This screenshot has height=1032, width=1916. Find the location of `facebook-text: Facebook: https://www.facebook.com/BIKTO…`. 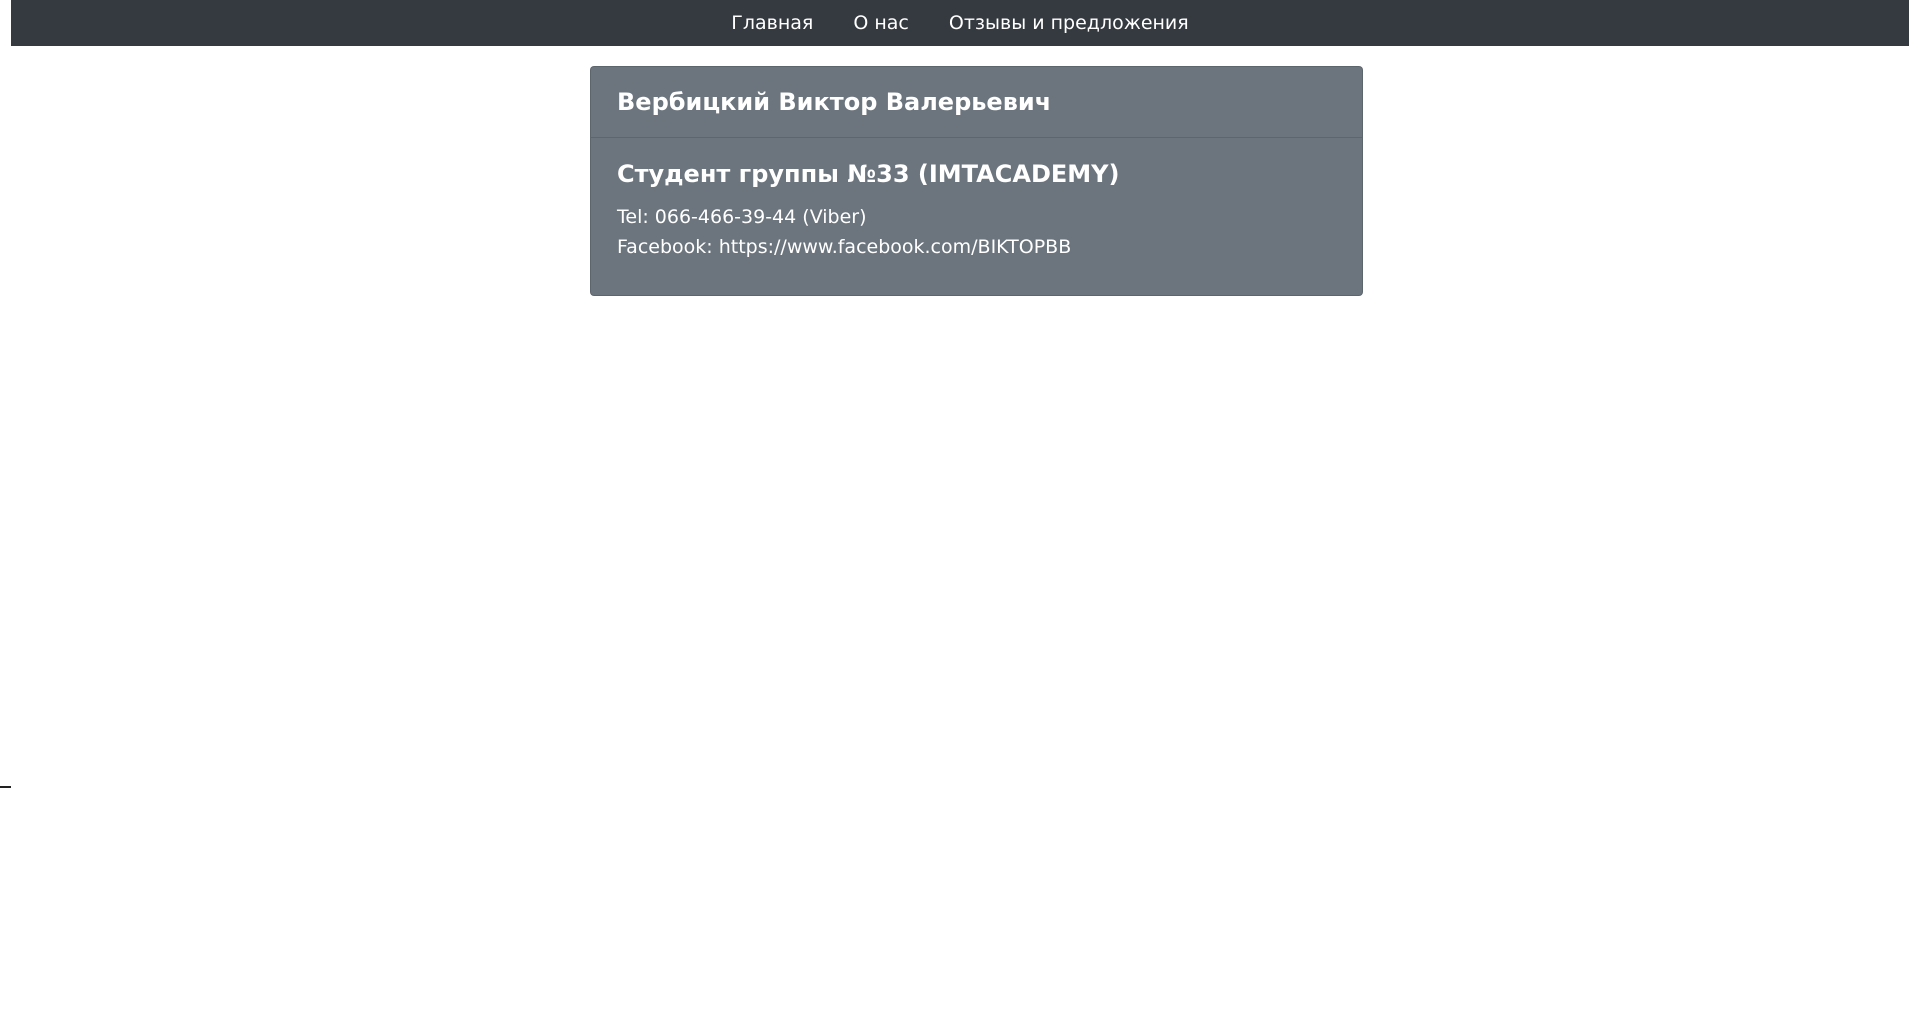

facebook-text: Facebook: https://www.facebook.com/BIKTO… is located at coordinates (844, 247).